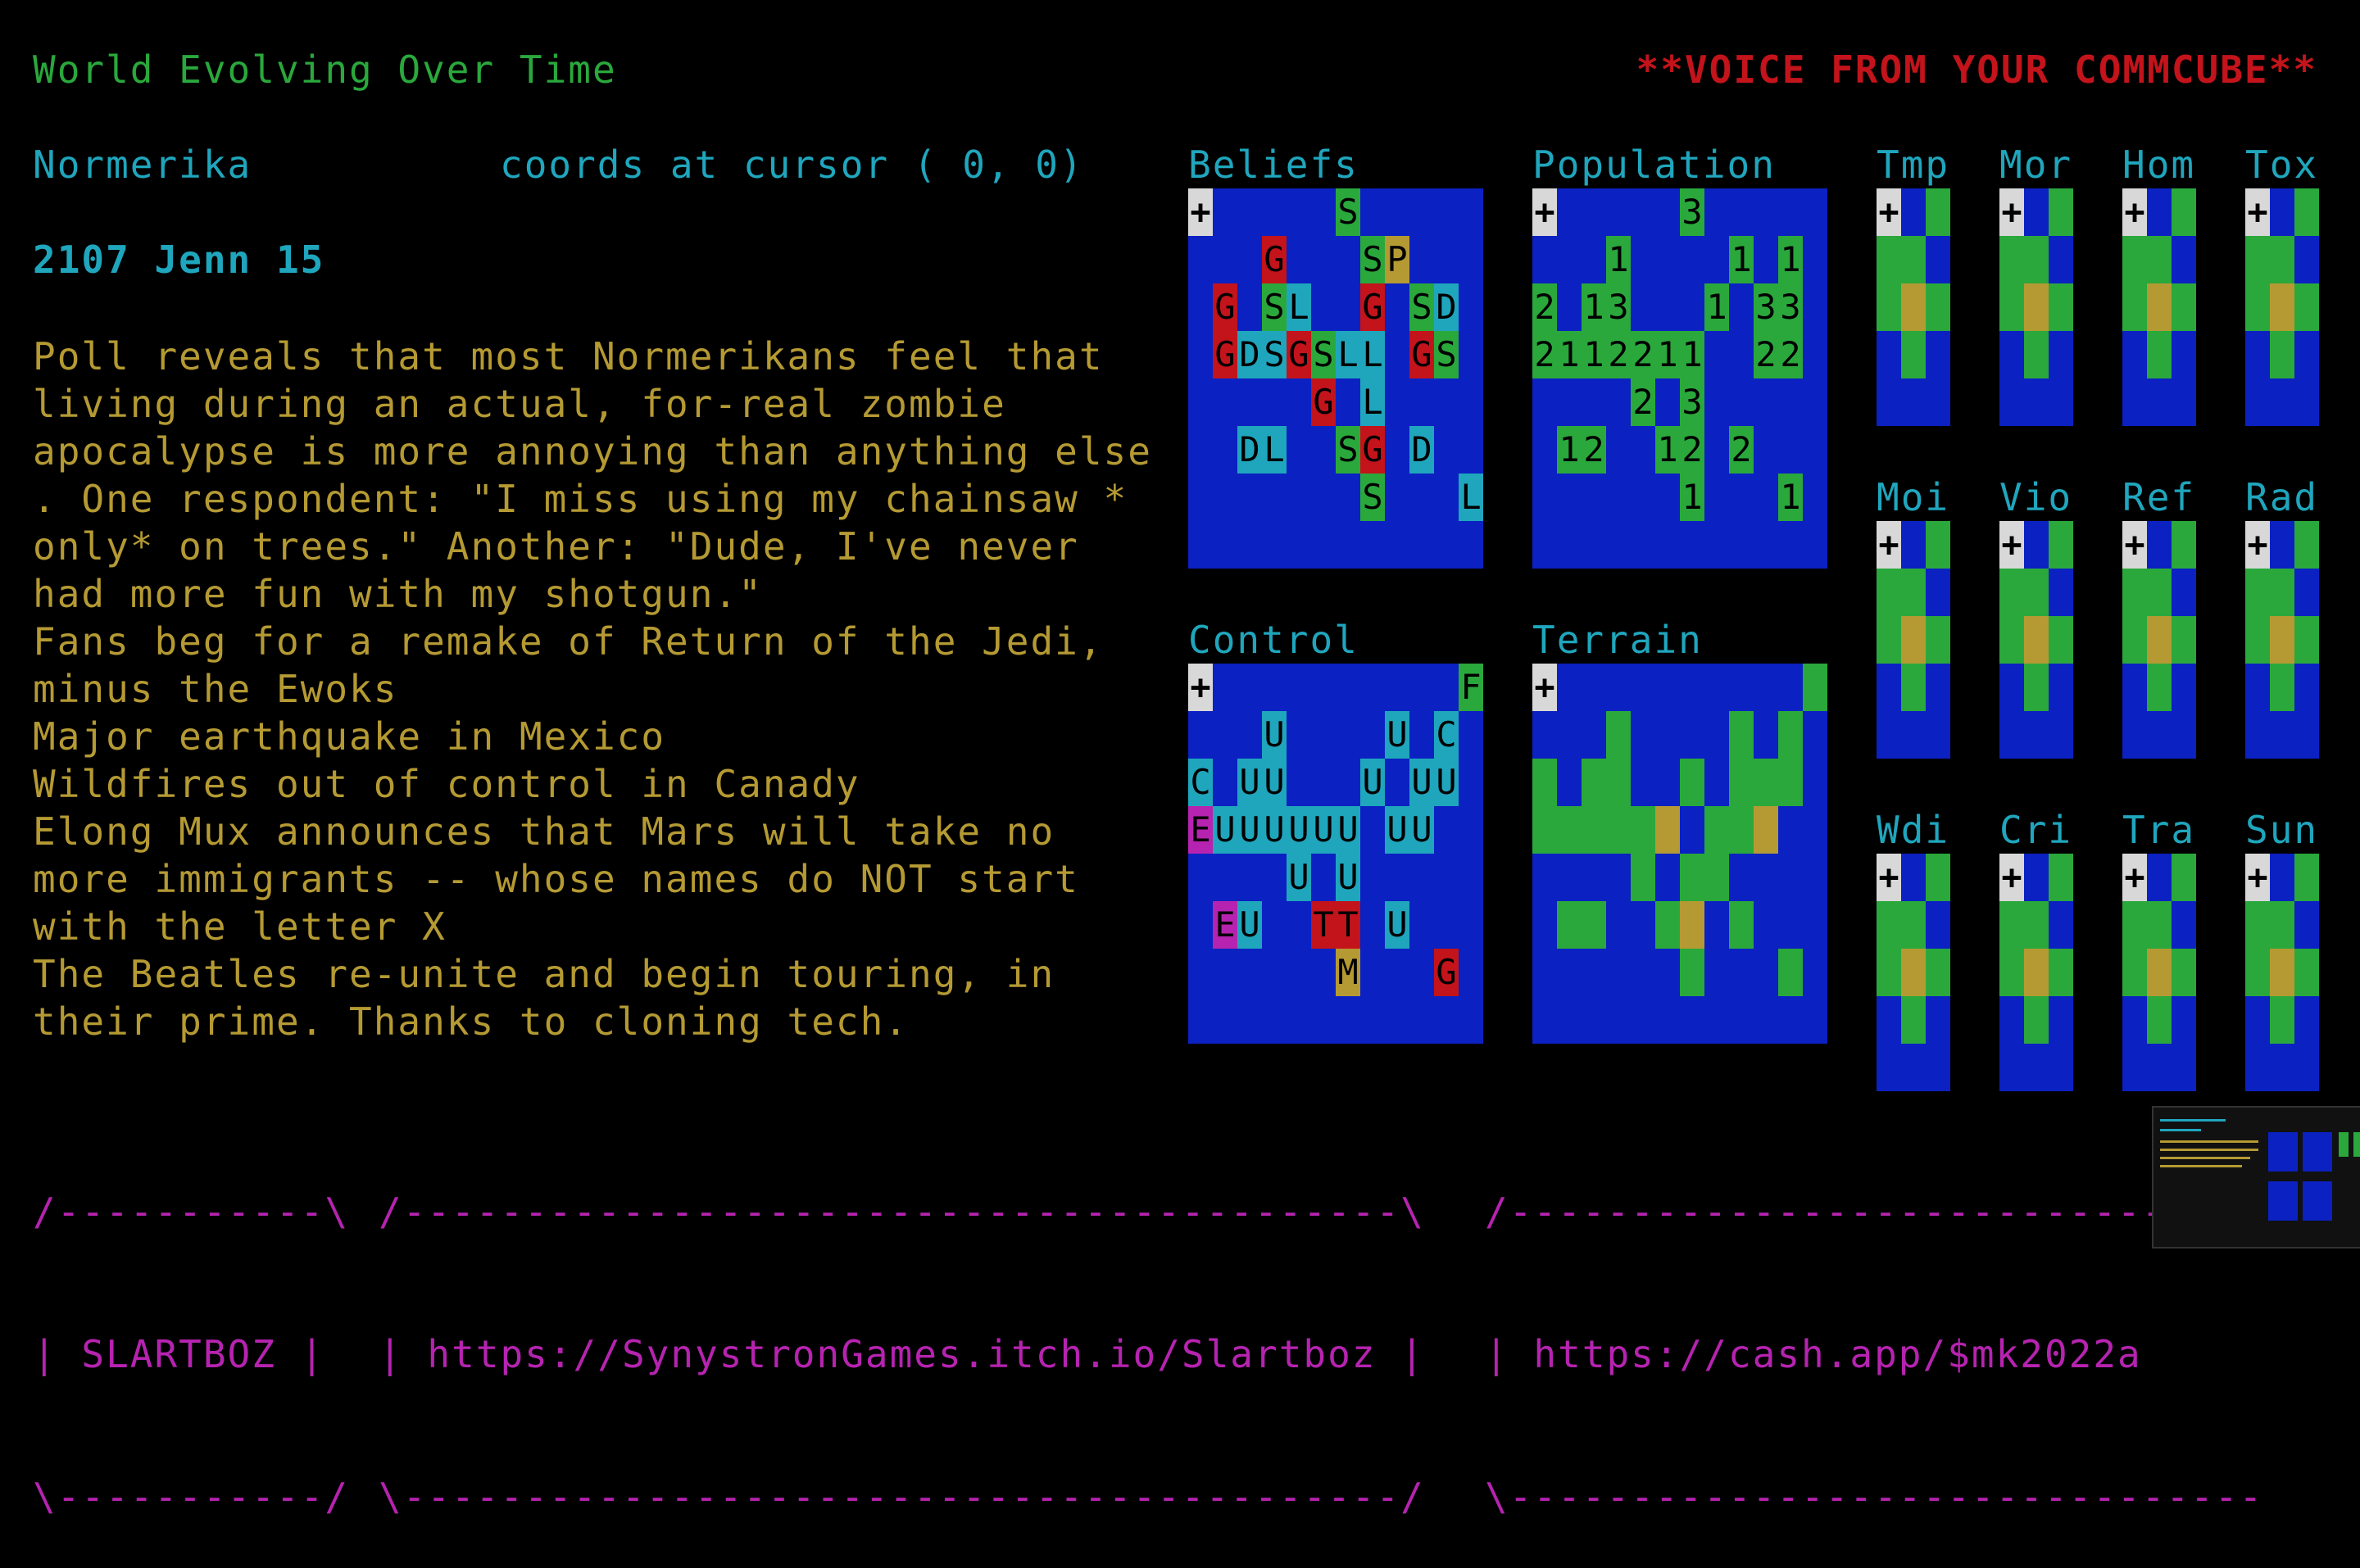 This screenshot has height=1568, width=2360. What do you see at coordinates (1913, 165) in the screenshot?
I see `mini-panel-title-tmp: Tmp` at bounding box center [1913, 165].